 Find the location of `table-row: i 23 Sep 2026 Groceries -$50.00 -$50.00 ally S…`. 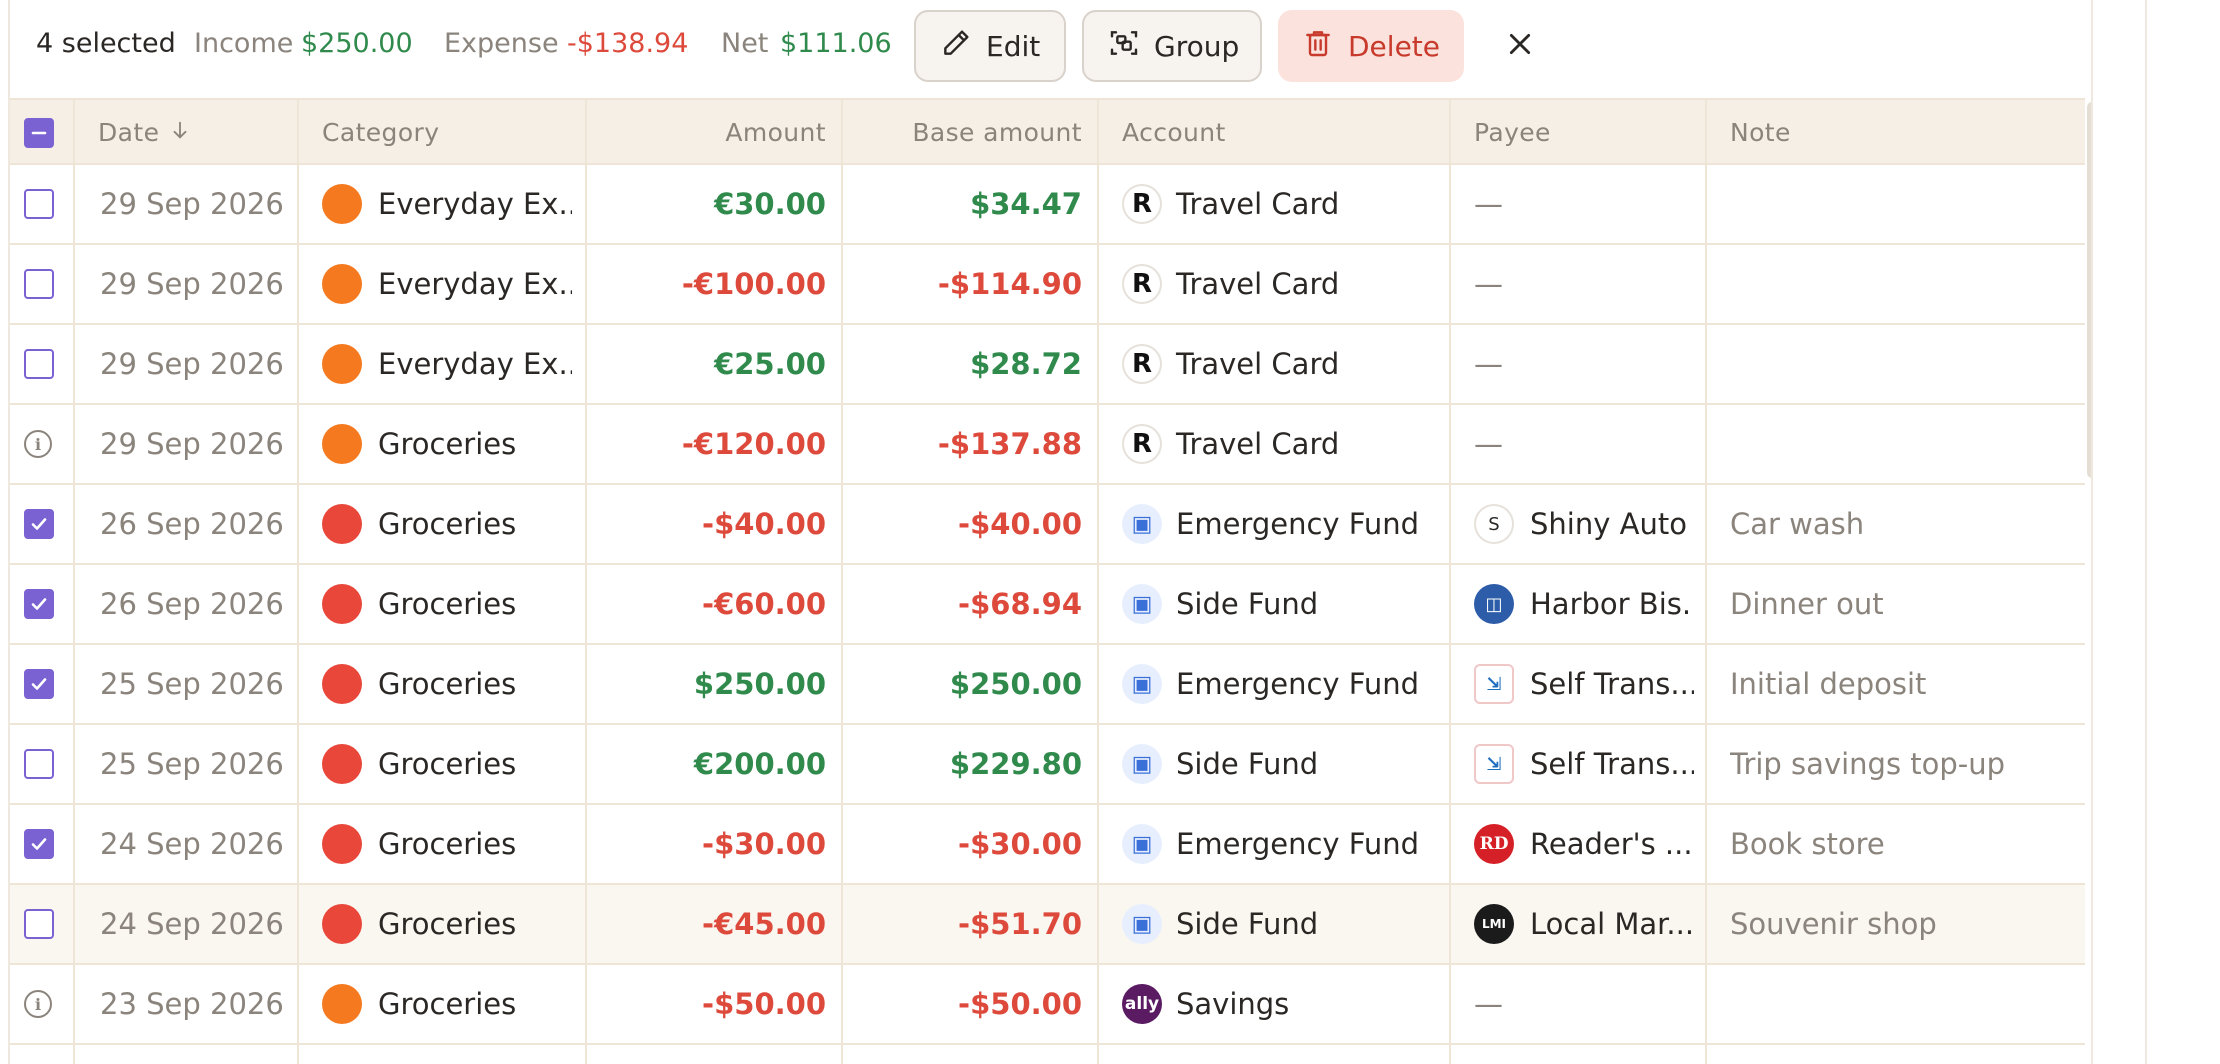

table-row: i 23 Sep 2026 Groceries -$50.00 -$50.00 ally S… is located at coordinates (1047, 1005).